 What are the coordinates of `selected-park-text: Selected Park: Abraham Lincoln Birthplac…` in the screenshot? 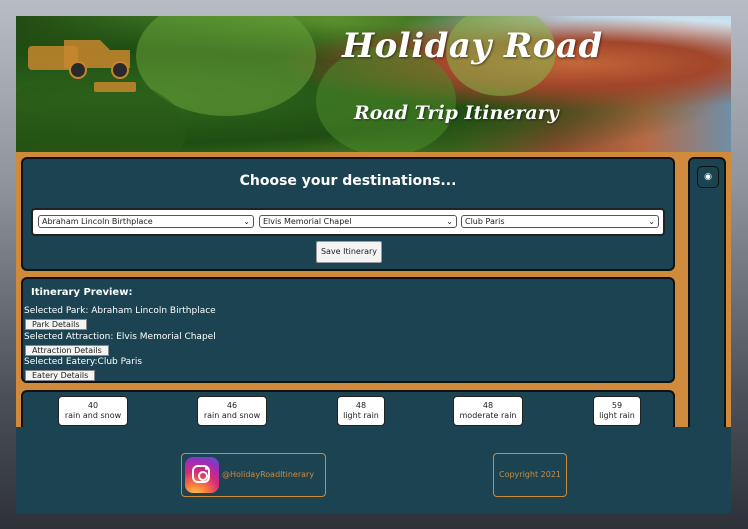 It's located at (120, 311).